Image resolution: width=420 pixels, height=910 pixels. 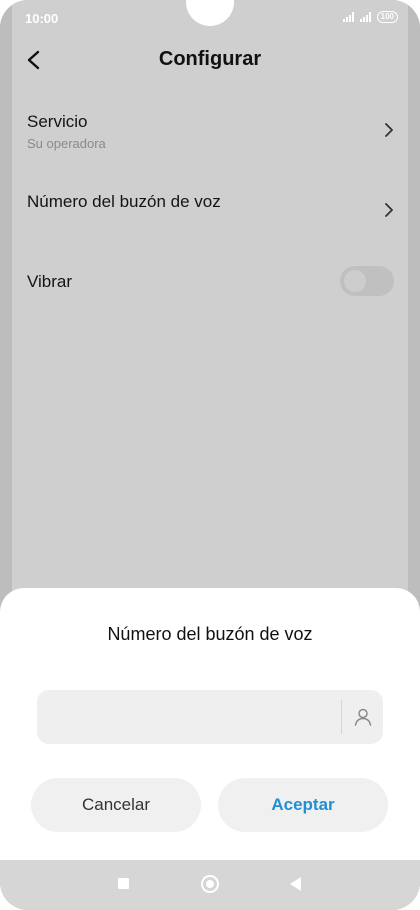 What do you see at coordinates (124, 201) in the screenshot?
I see `voicemail-number-title: Número del buzón de voz` at bounding box center [124, 201].